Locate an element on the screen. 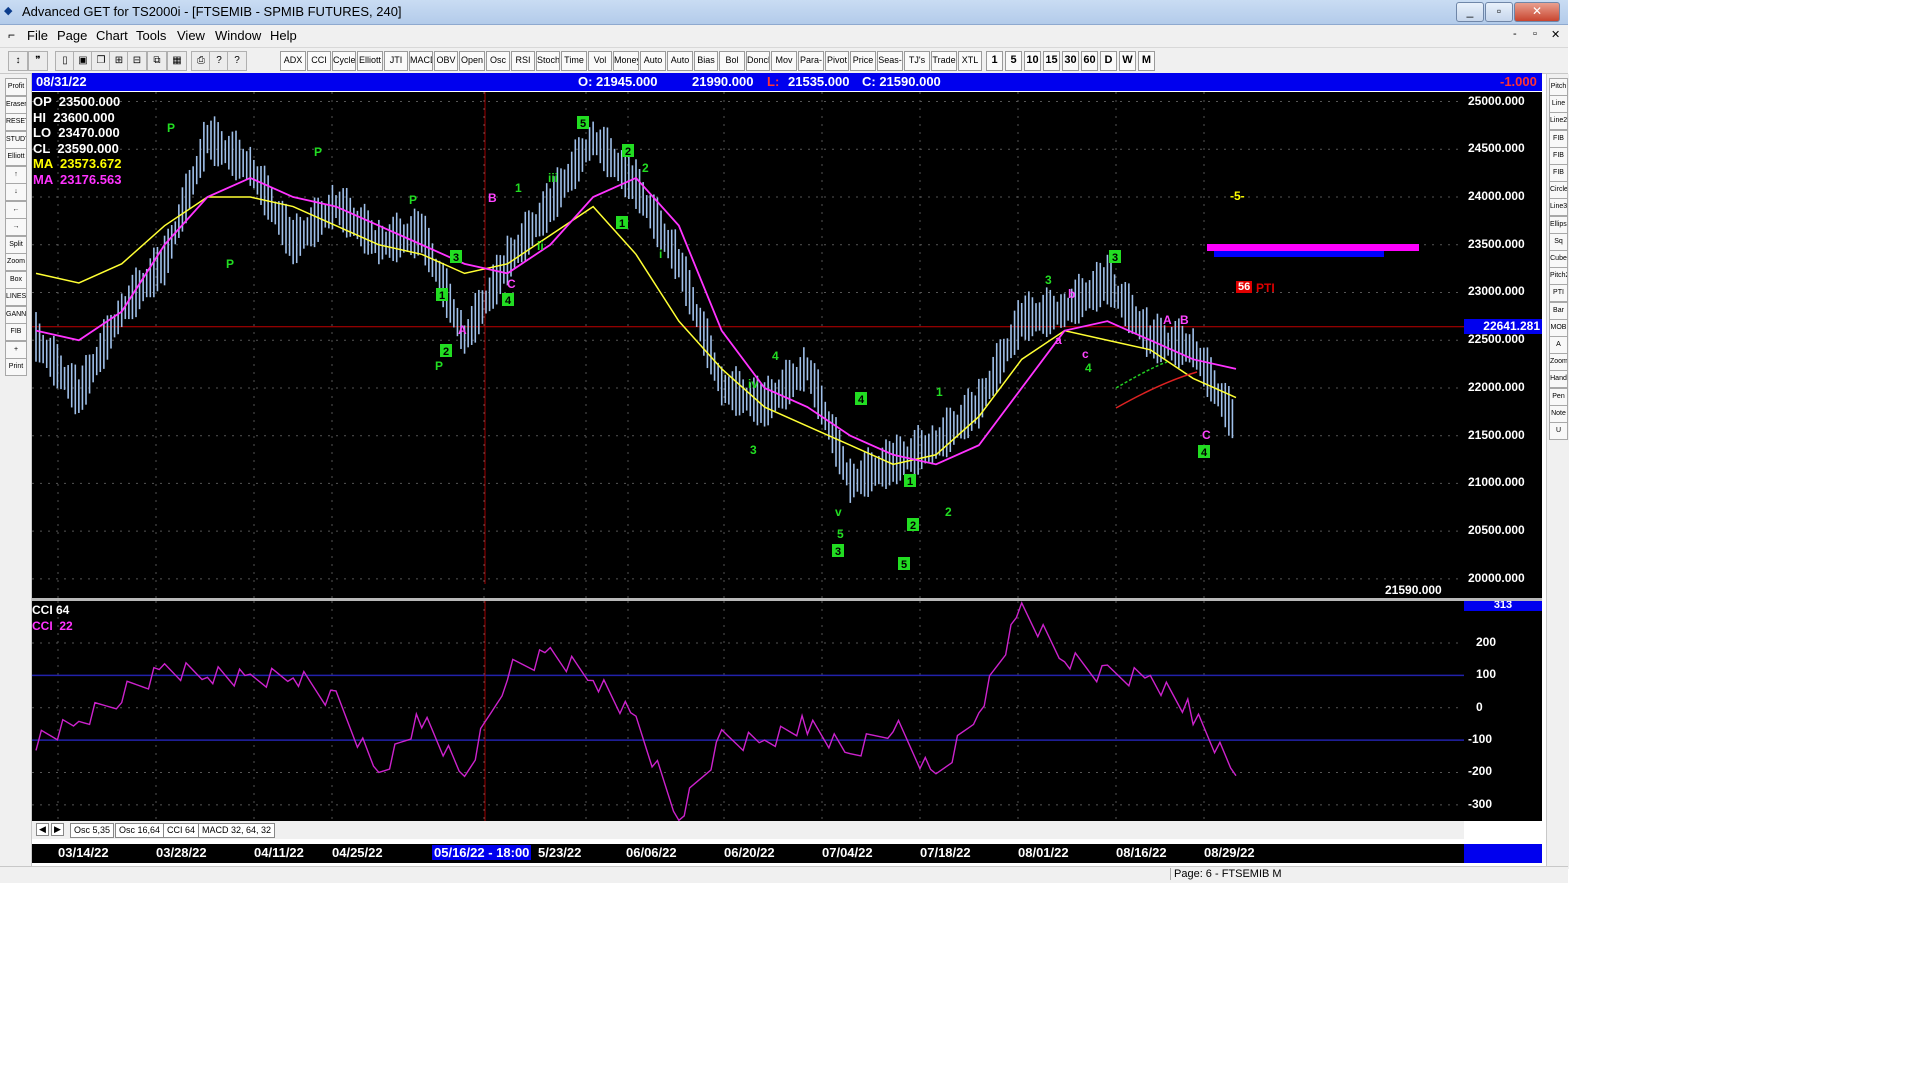 This screenshot has width=1920, height=1080. study-button: RSI is located at coordinates (523, 61).